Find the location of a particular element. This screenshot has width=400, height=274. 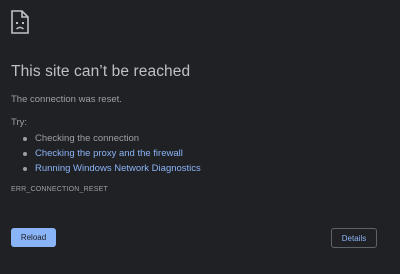

error-code: ERR_CONNECTION_RESET is located at coordinates (59, 189).